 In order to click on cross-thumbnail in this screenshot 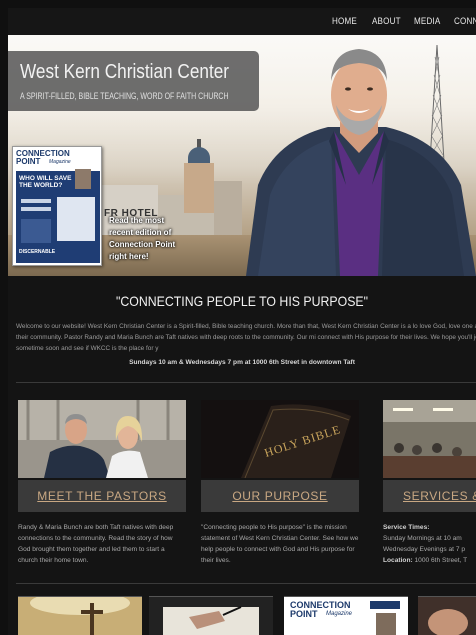, I will do `click(80, 615)`.